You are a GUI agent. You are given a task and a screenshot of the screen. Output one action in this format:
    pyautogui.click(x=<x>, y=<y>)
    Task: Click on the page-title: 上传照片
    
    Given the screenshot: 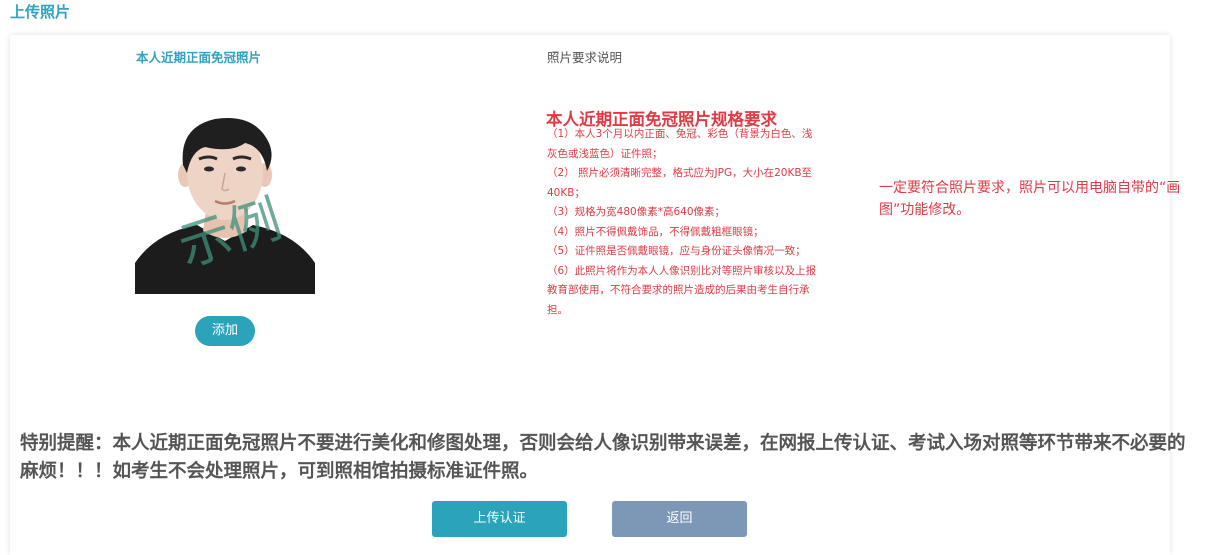 What is the action you would take?
    pyautogui.click(x=40, y=12)
    